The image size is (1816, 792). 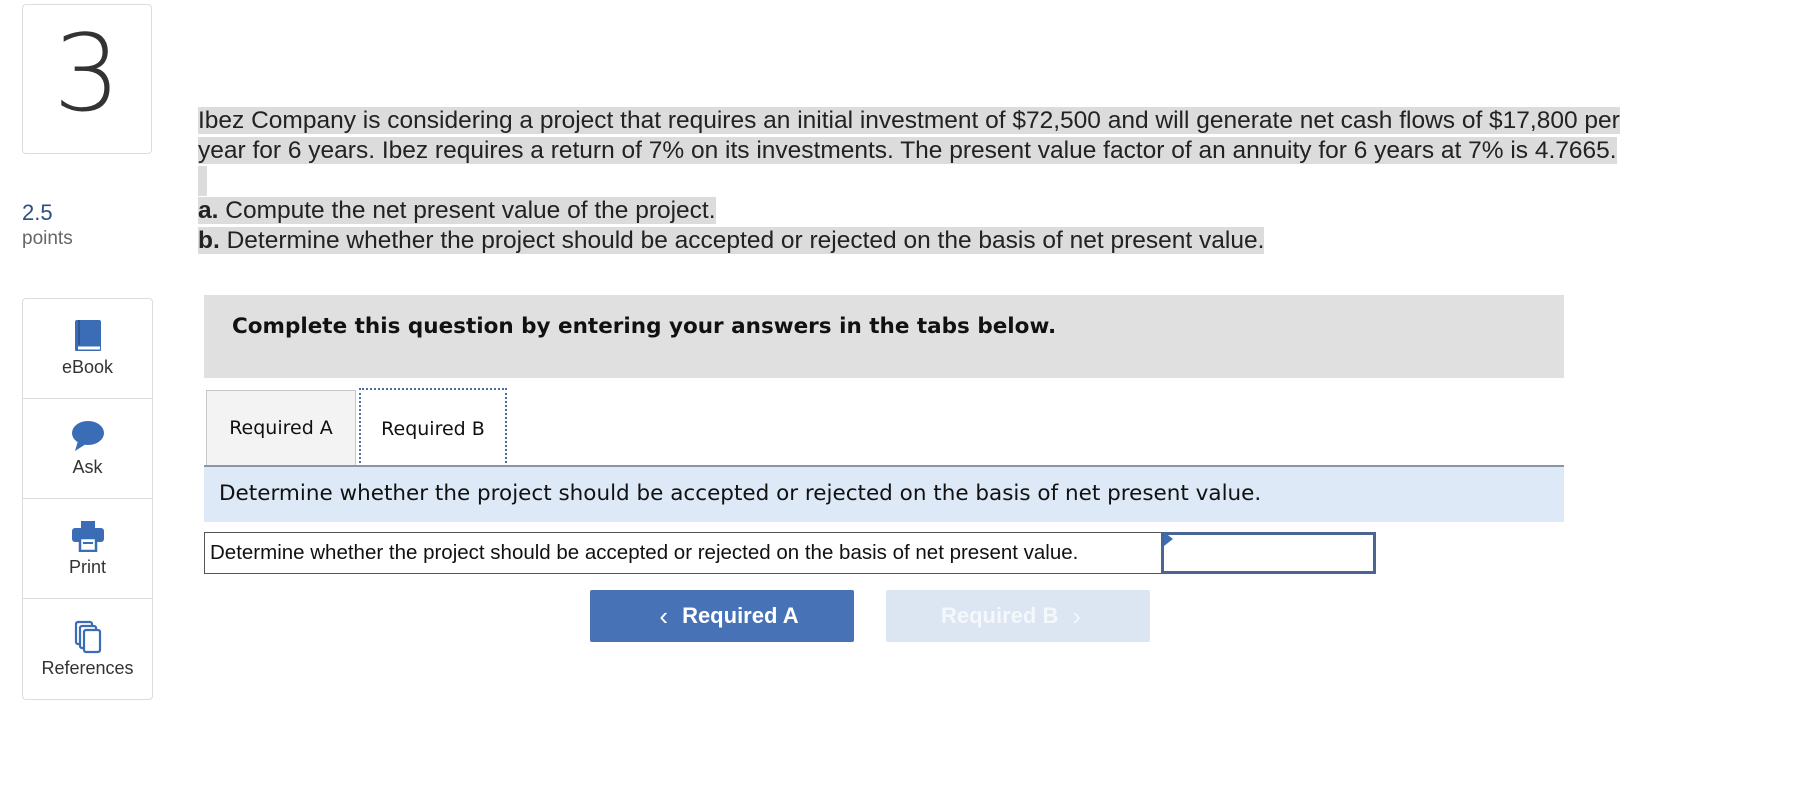 I want to click on part-a-prefix: a., so click(x=208, y=210).